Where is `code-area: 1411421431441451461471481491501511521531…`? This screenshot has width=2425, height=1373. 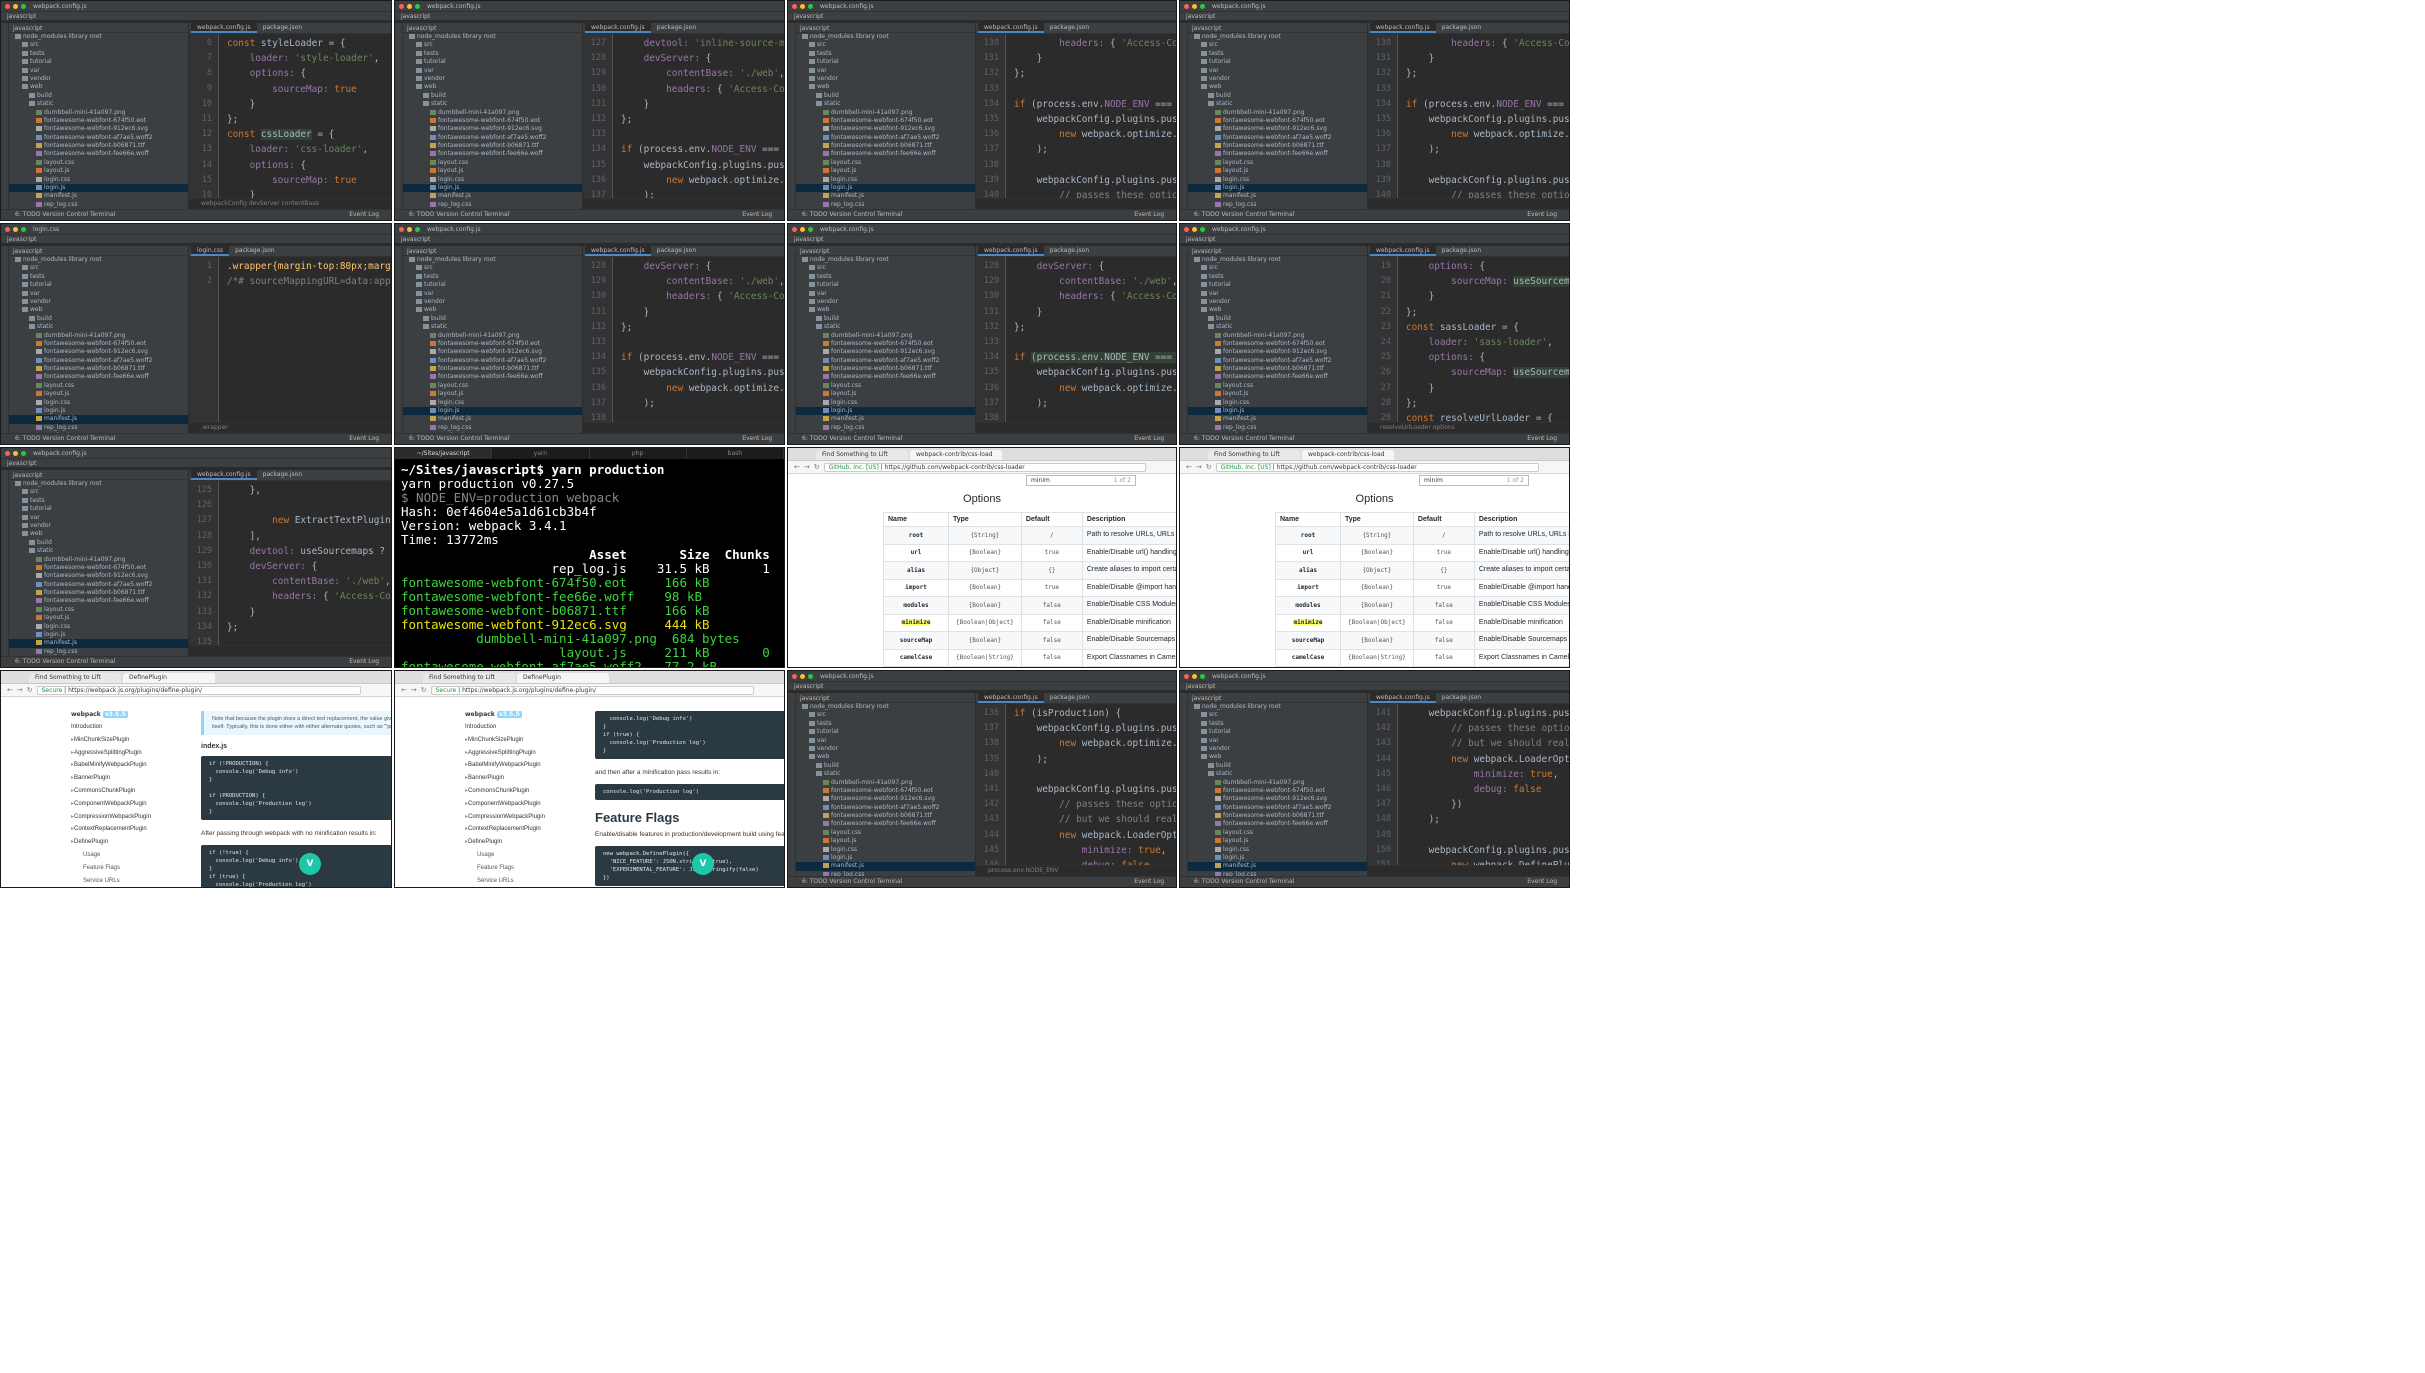
code-area: 1411421431441451461471481491501511521531… is located at coordinates (1468, 784).